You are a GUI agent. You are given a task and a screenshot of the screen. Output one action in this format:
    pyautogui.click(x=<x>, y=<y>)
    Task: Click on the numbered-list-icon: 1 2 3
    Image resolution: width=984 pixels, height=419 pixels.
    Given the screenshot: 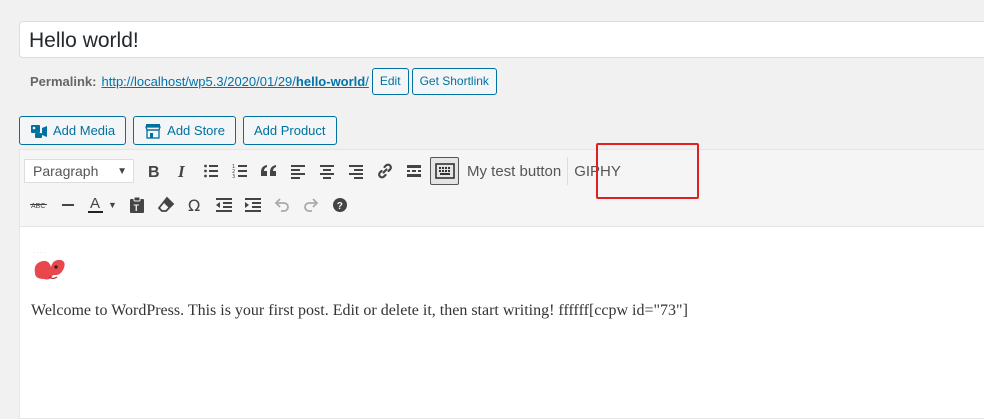 What is the action you would take?
    pyautogui.click(x=239, y=171)
    